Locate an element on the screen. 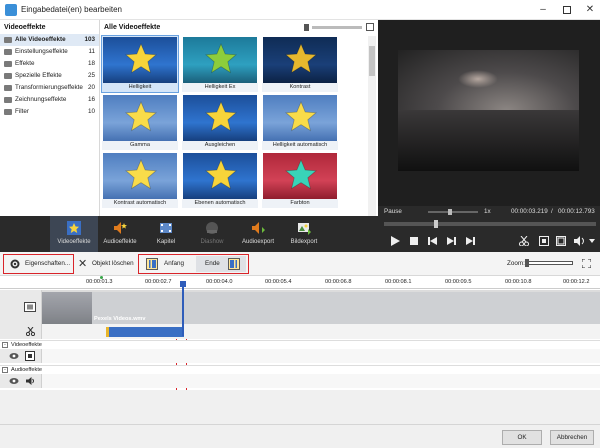  audio-track-header is located at coordinates (21, 331).